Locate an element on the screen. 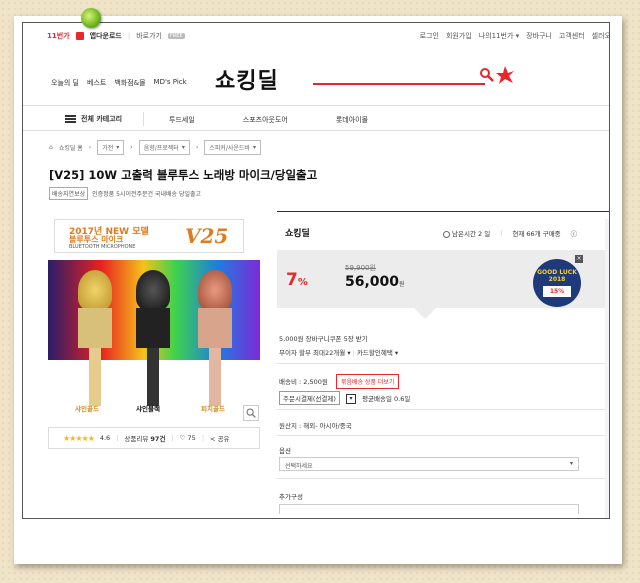  mic-label-gold: 샤인골드 is located at coordinates (87, 409).